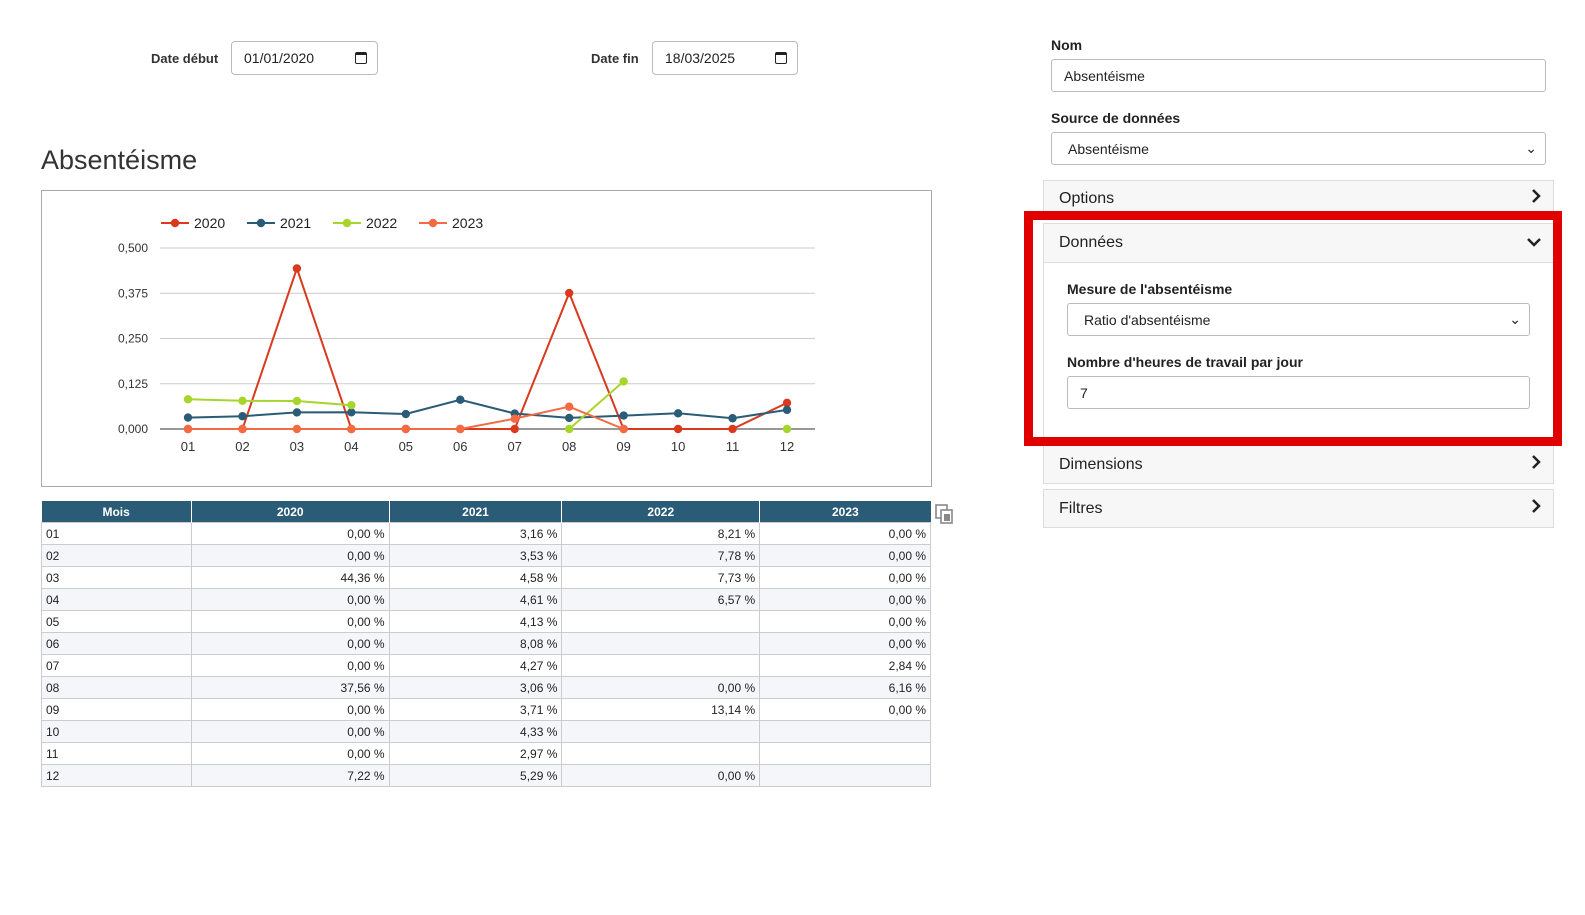  Describe the element at coordinates (460, 446) in the screenshot. I see `x-tick-label: 06` at that location.